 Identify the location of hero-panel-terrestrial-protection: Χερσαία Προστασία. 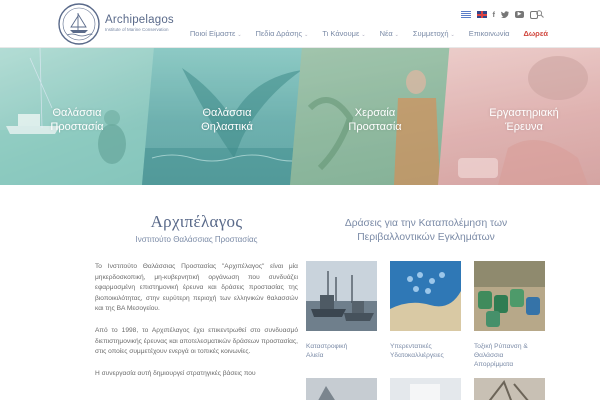
(375, 116).